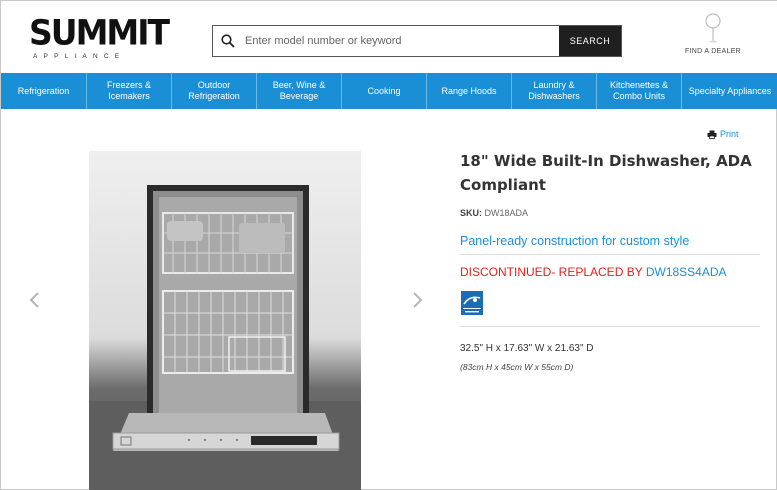 This screenshot has height=490, width=777. Describe the element at coordinates (590, 41) in the screenshot. I see `search-button: SEARCH` at that location.